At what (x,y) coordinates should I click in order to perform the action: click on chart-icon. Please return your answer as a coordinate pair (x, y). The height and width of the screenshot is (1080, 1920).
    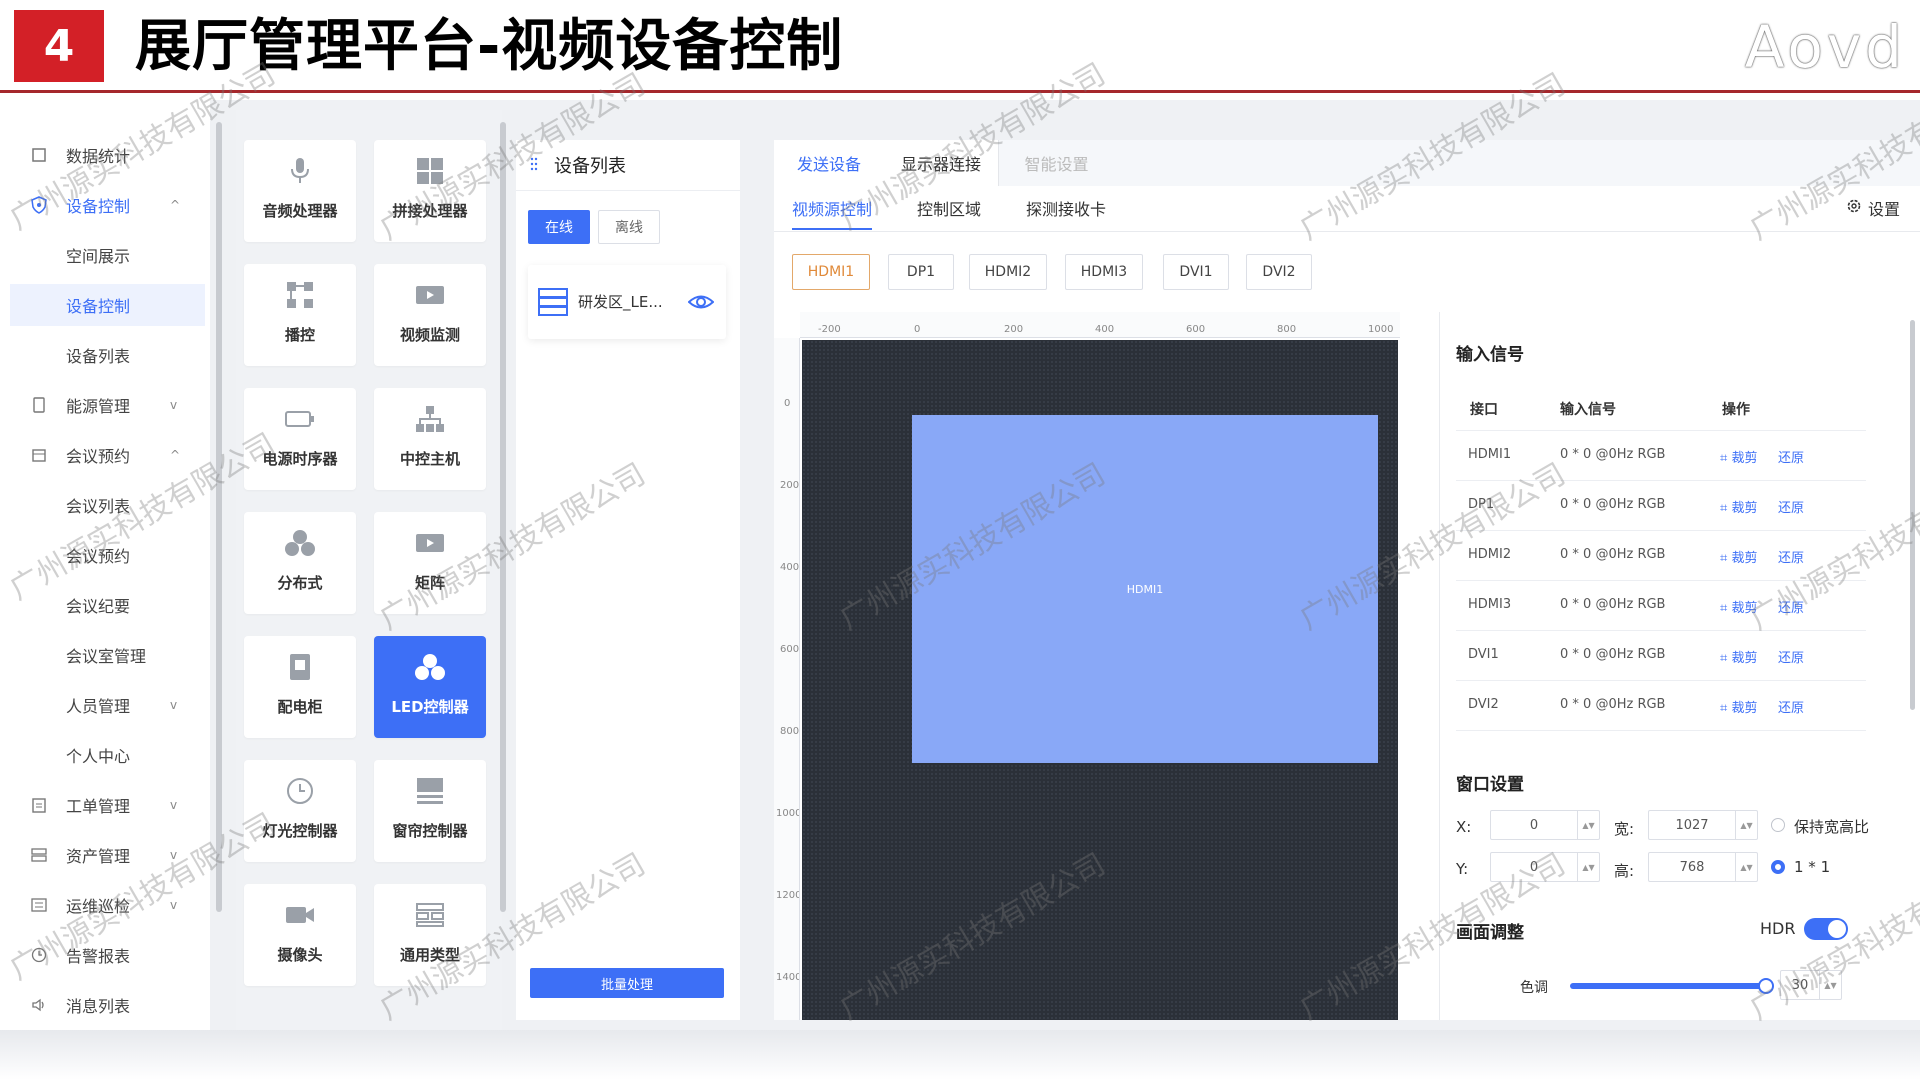
    Looking at the image, I should click on (39, 155).